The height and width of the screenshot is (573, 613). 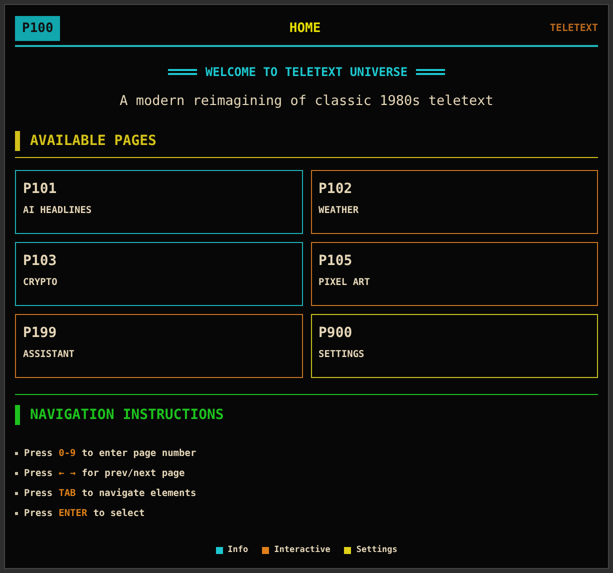 What do you see at coordinates (454, 274) in the screenshot?
I see `page-card: P105 PIXEL ART` at bounding box center [454, 274].